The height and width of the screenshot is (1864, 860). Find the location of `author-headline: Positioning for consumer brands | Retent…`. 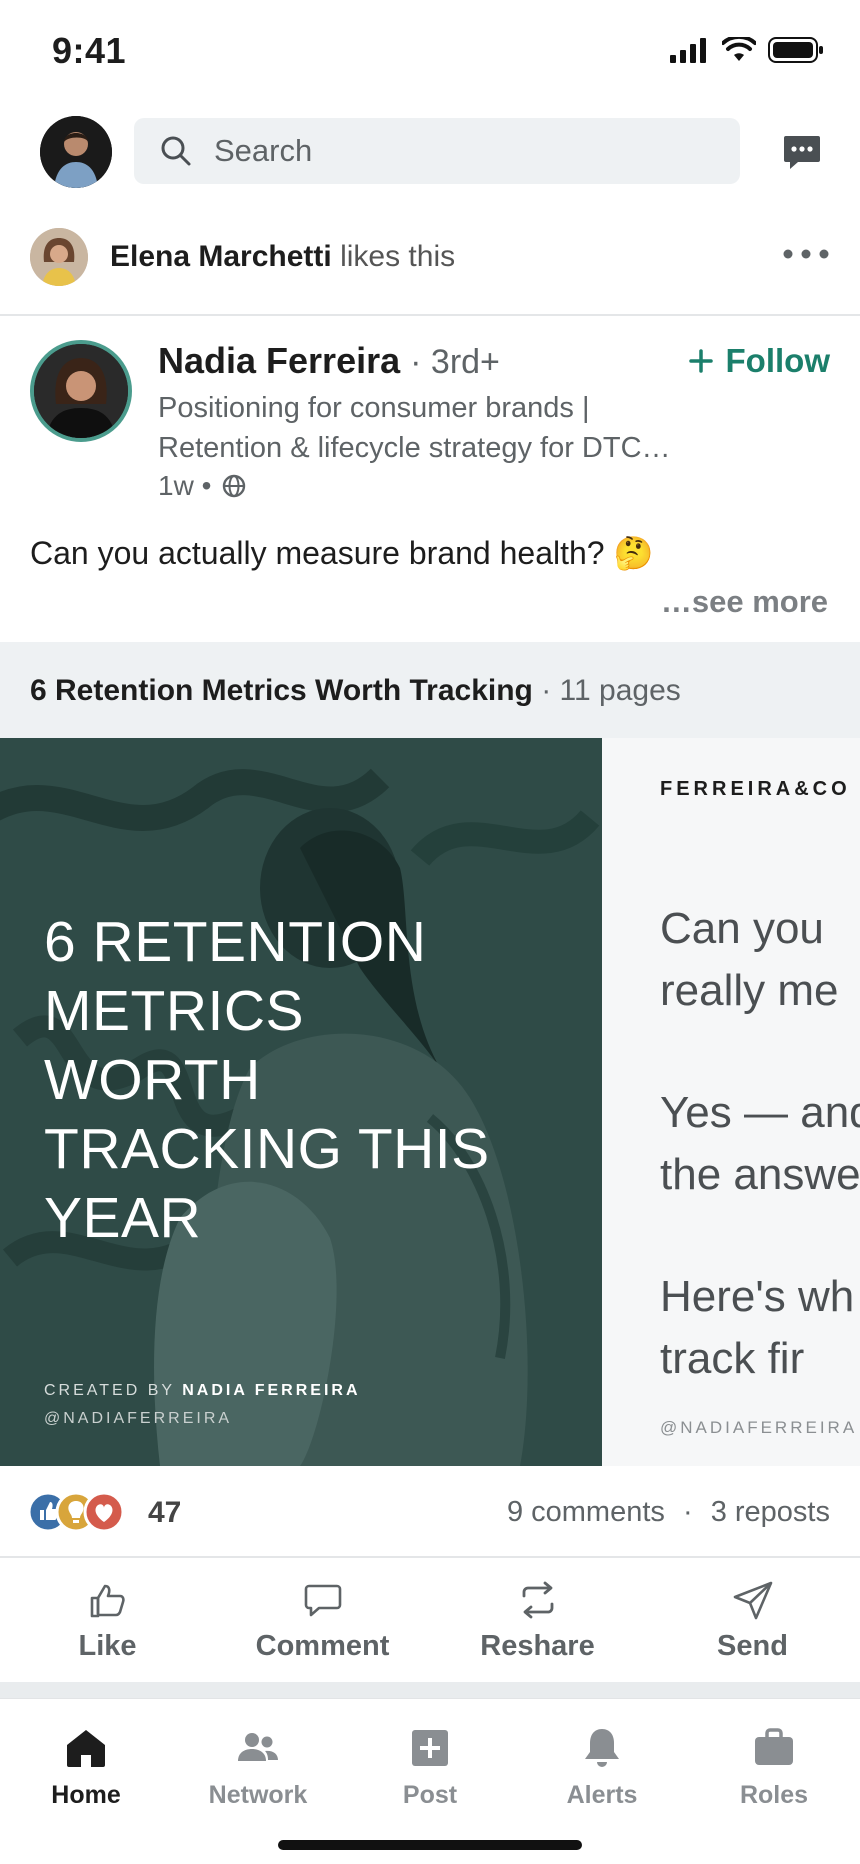

author-headline: Positioning for consumer brands | Retent… is located at coordinates (414, 428).